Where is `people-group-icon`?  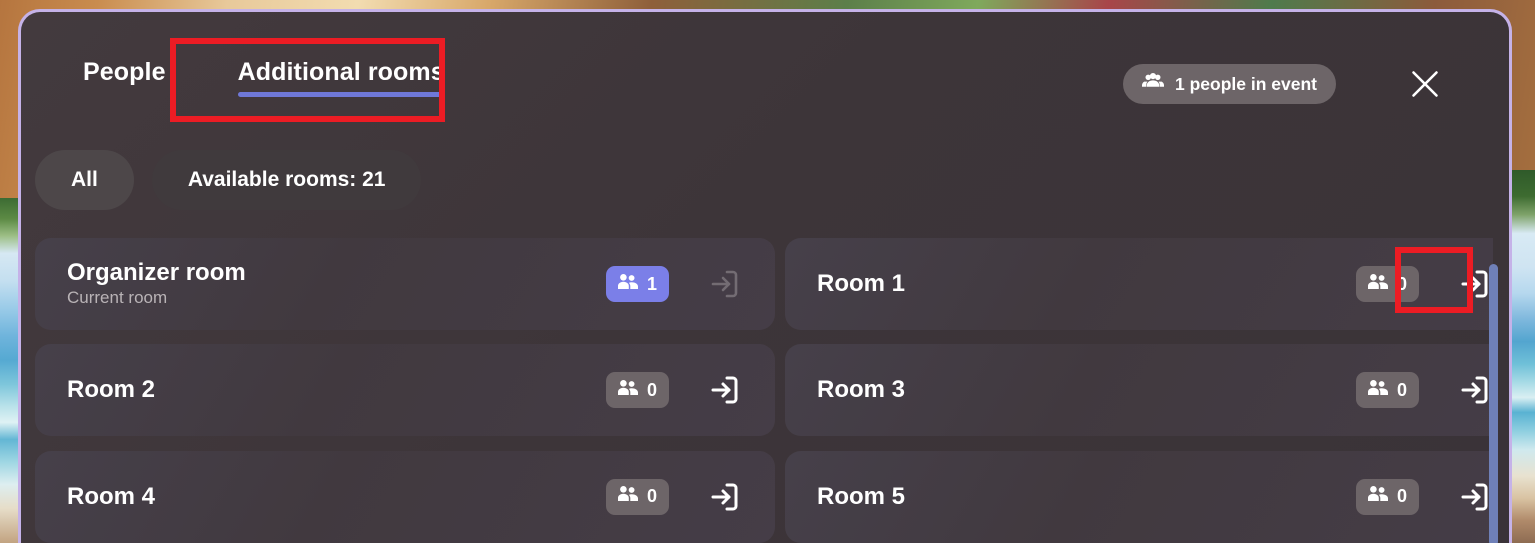
people-group-icon is located at coordinates (1153, 84).